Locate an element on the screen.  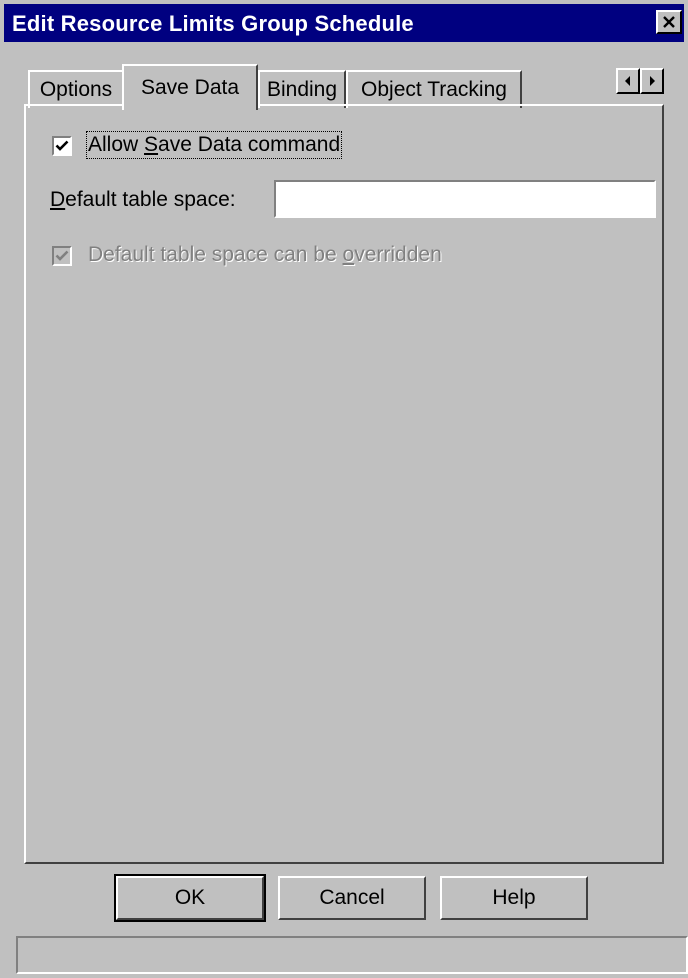
tab-scroll-buttons is located at coordinates (640, 81).